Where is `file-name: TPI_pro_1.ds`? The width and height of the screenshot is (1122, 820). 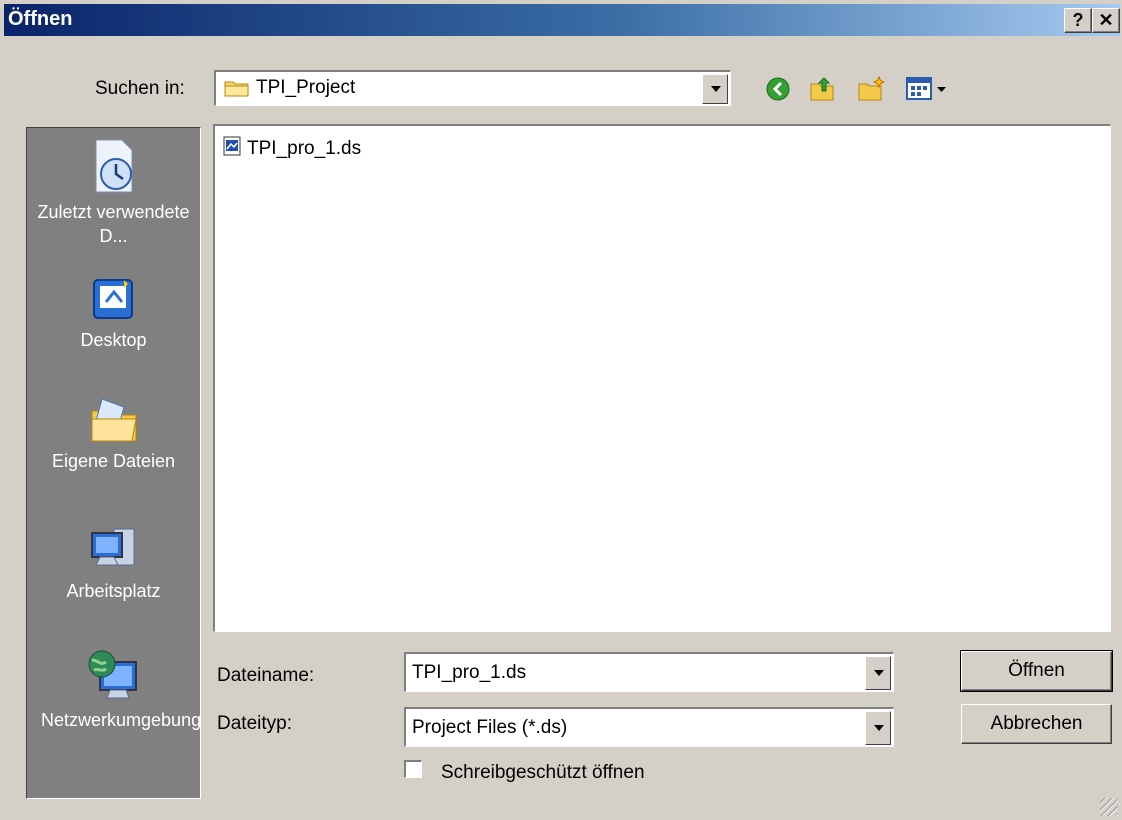
file-name: TPI_pro_1.ds is located at coordinates (304, 148).